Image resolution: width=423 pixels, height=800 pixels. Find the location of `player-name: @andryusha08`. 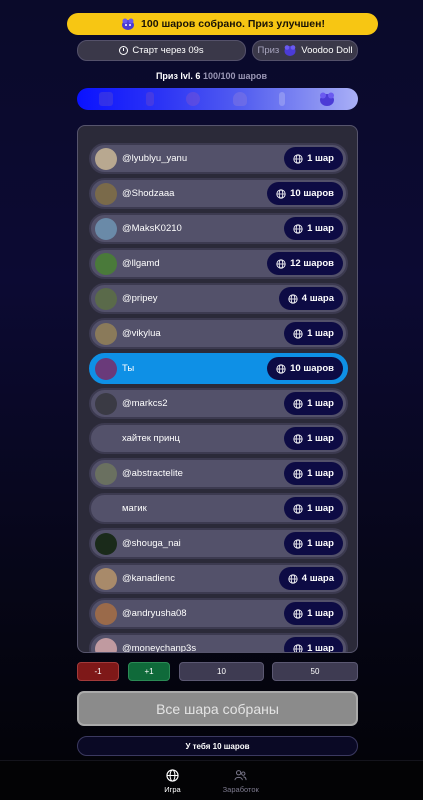

player-name: @andryusha08 is located at coordinates (154, 613).